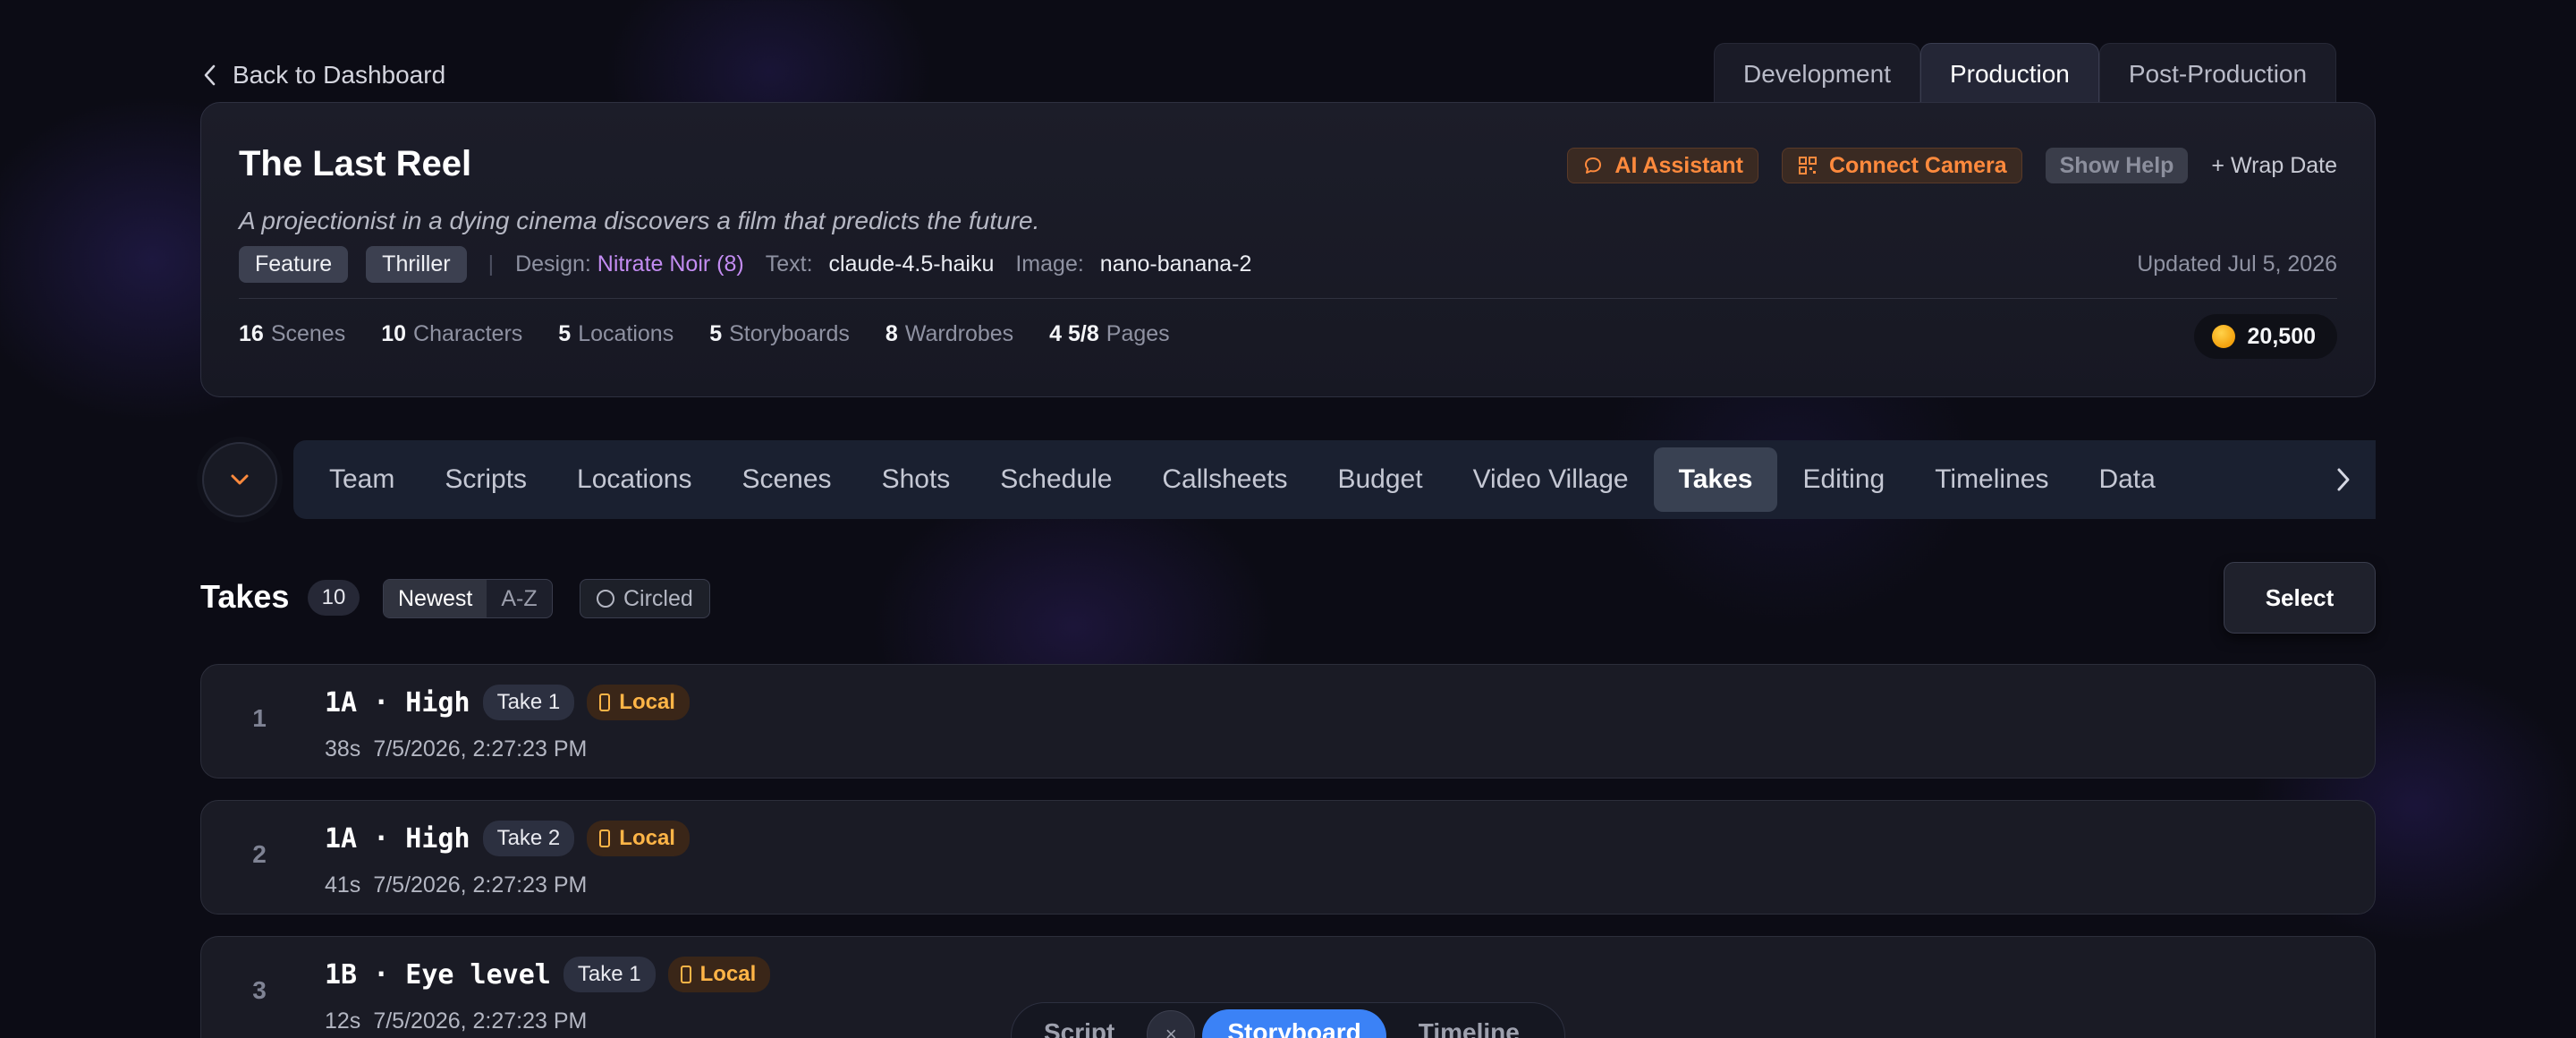  I want to click on collapse-toggle-button, so click(239, 479).